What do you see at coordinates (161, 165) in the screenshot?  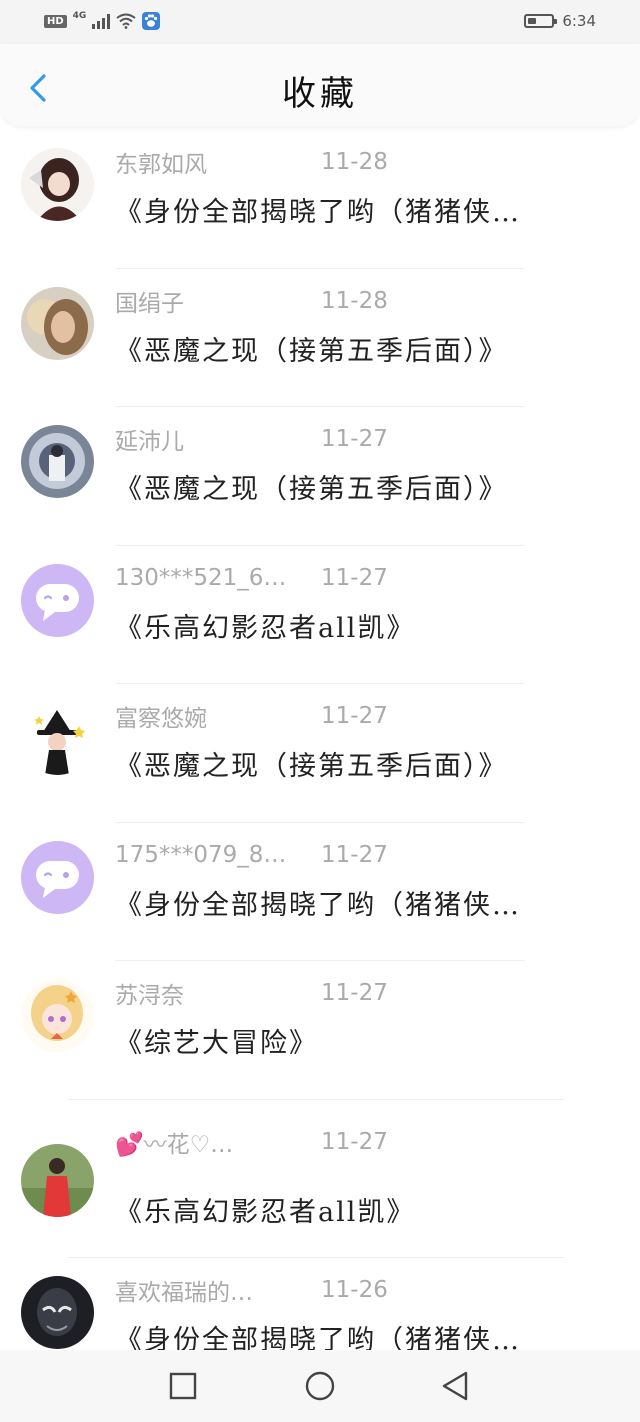 I see `user-name: 东郭如风` at bounding box center [161, 165].